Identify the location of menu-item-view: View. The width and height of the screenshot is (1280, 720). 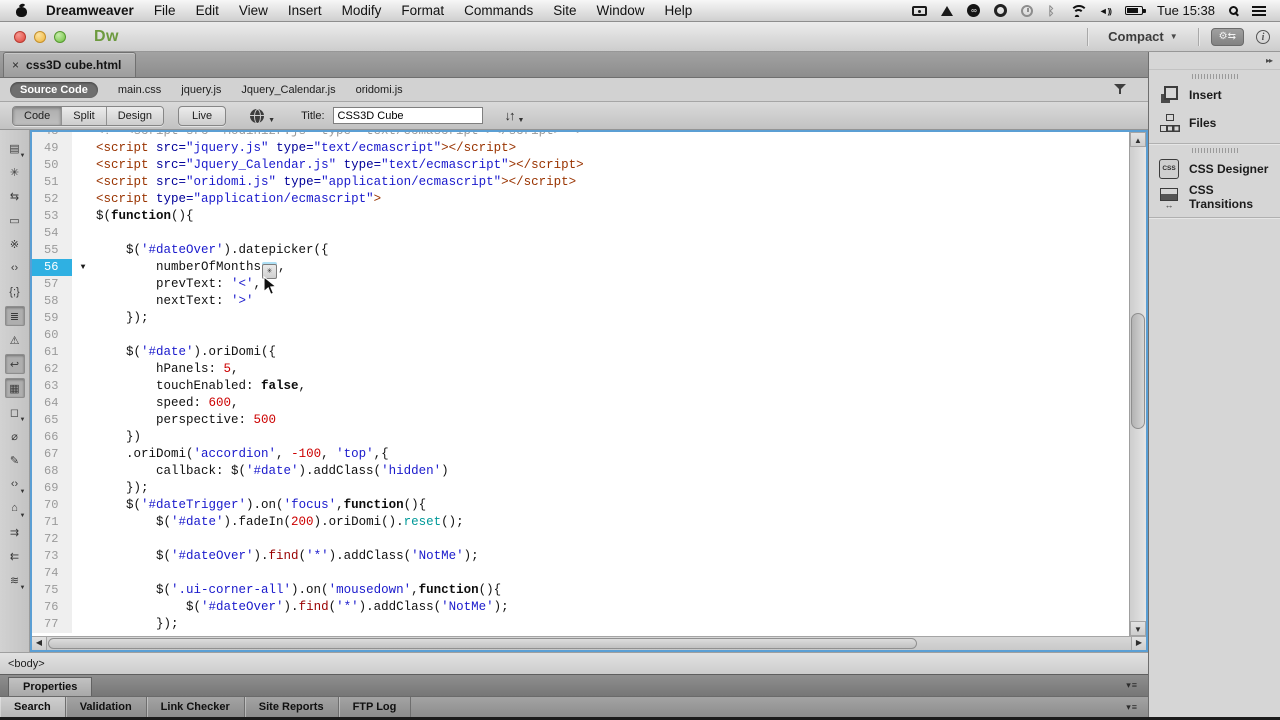
(253, 10).